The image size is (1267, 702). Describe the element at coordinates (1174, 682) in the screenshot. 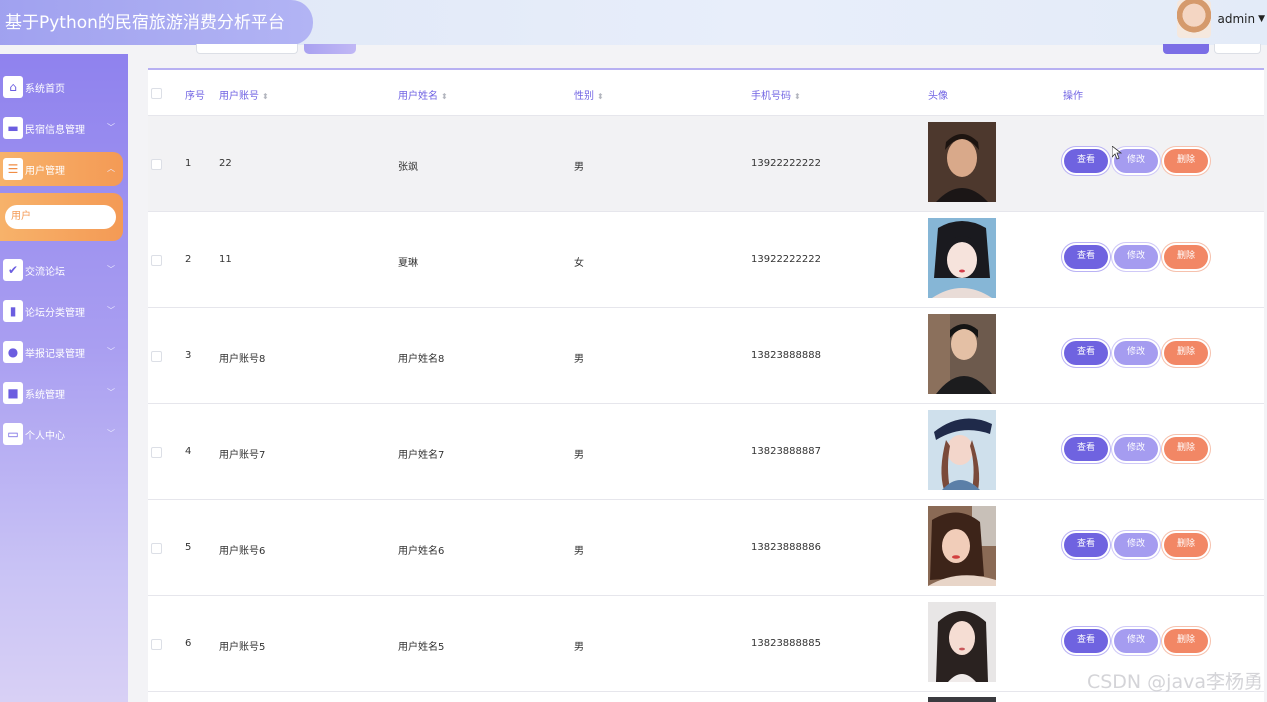

I see `watermark: CSDN @java李杨勇` at that location.